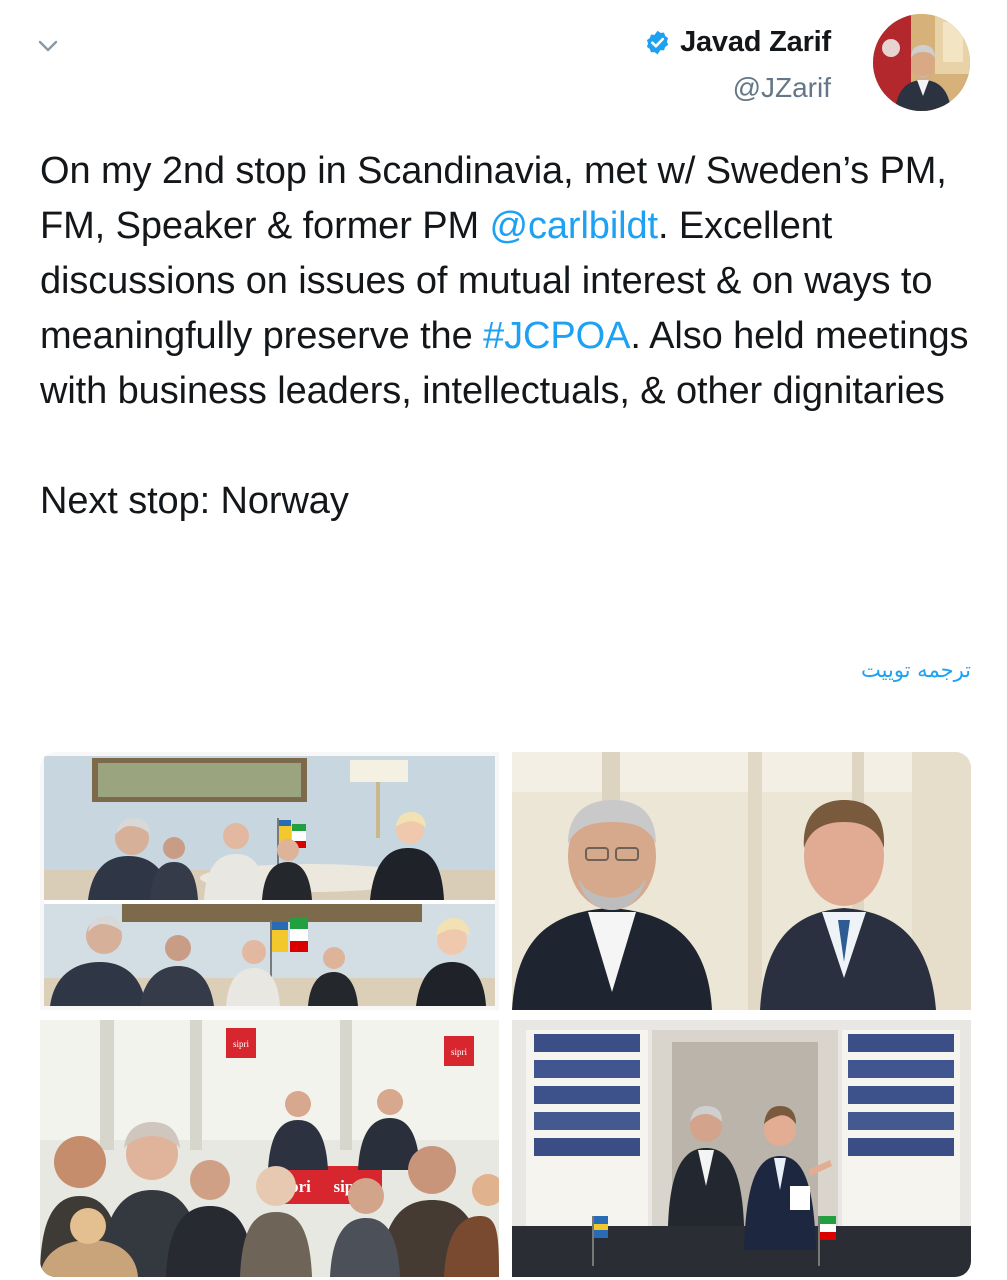 Image resolution: width=1007 pixels, height=1280 pixels. I want to click on hashtag-link: #JCPOA, so click(556, 336).